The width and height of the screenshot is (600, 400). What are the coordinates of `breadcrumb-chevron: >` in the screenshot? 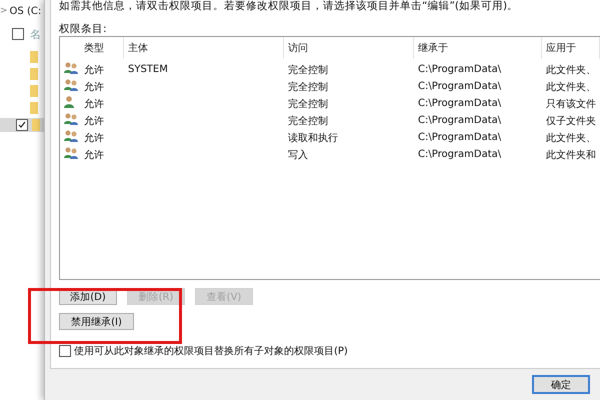 It's located at (4, 11).